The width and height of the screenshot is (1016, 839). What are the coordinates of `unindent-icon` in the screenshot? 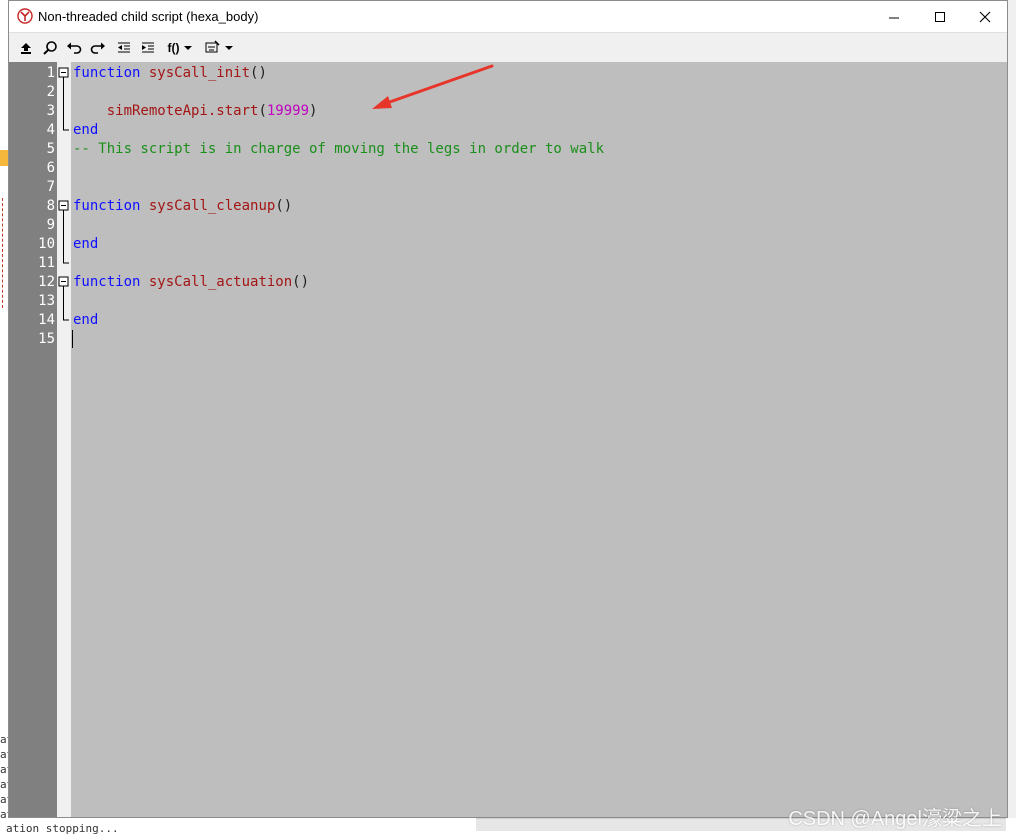 It's located at (124, 47).